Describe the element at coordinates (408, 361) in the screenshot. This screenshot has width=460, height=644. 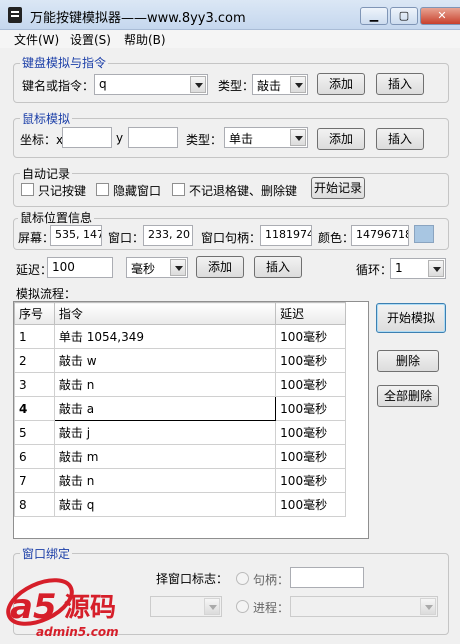
I see `delete-button: 删除` at that location.